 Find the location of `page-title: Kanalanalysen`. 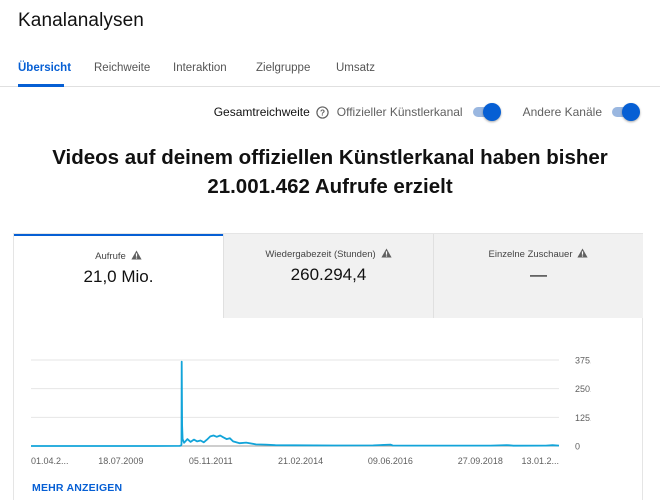

page-title: Kanalanalysen is located at coordinates (81, 20).